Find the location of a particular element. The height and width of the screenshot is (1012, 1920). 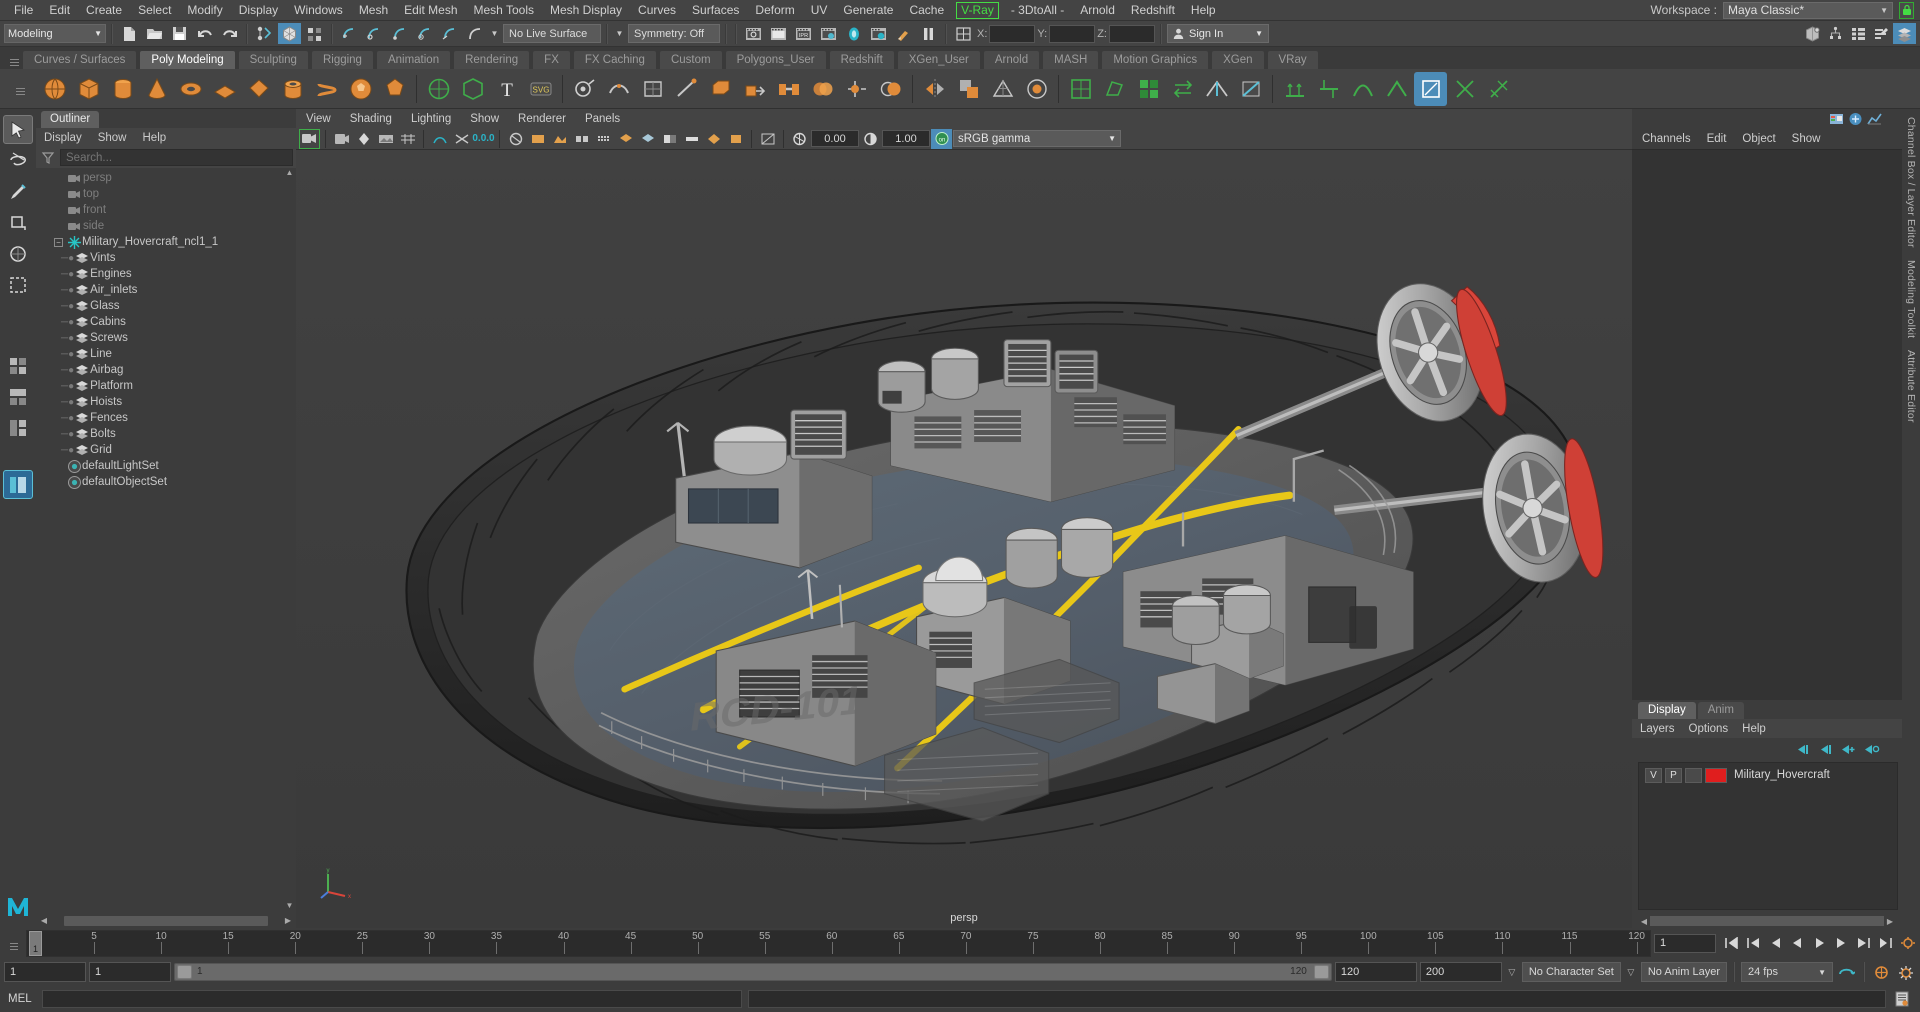

menu-edit-mesh: Edit Mesh is located at coordinates (430, 10).